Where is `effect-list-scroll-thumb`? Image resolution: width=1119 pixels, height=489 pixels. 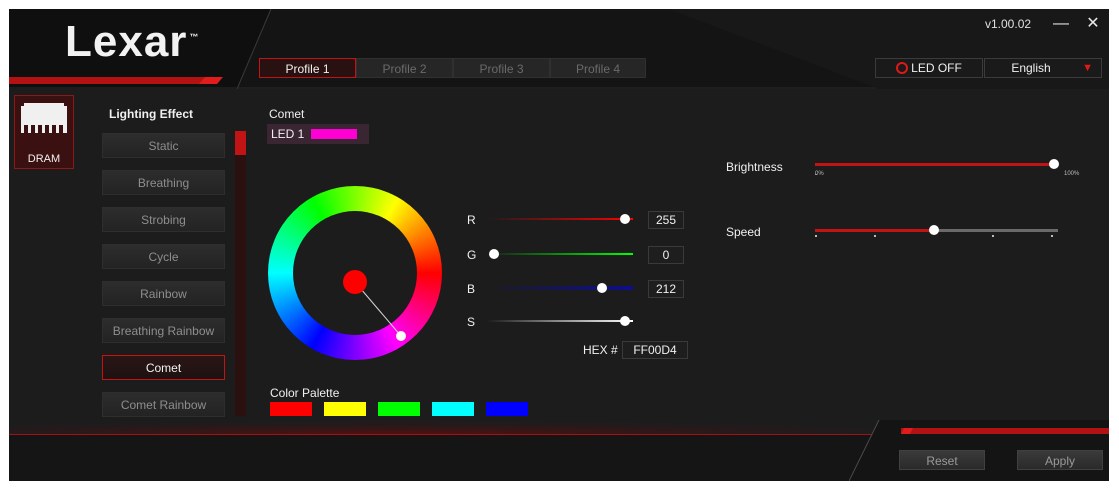 effect-list-scroll-thumb is located at coordinates (240, 143).